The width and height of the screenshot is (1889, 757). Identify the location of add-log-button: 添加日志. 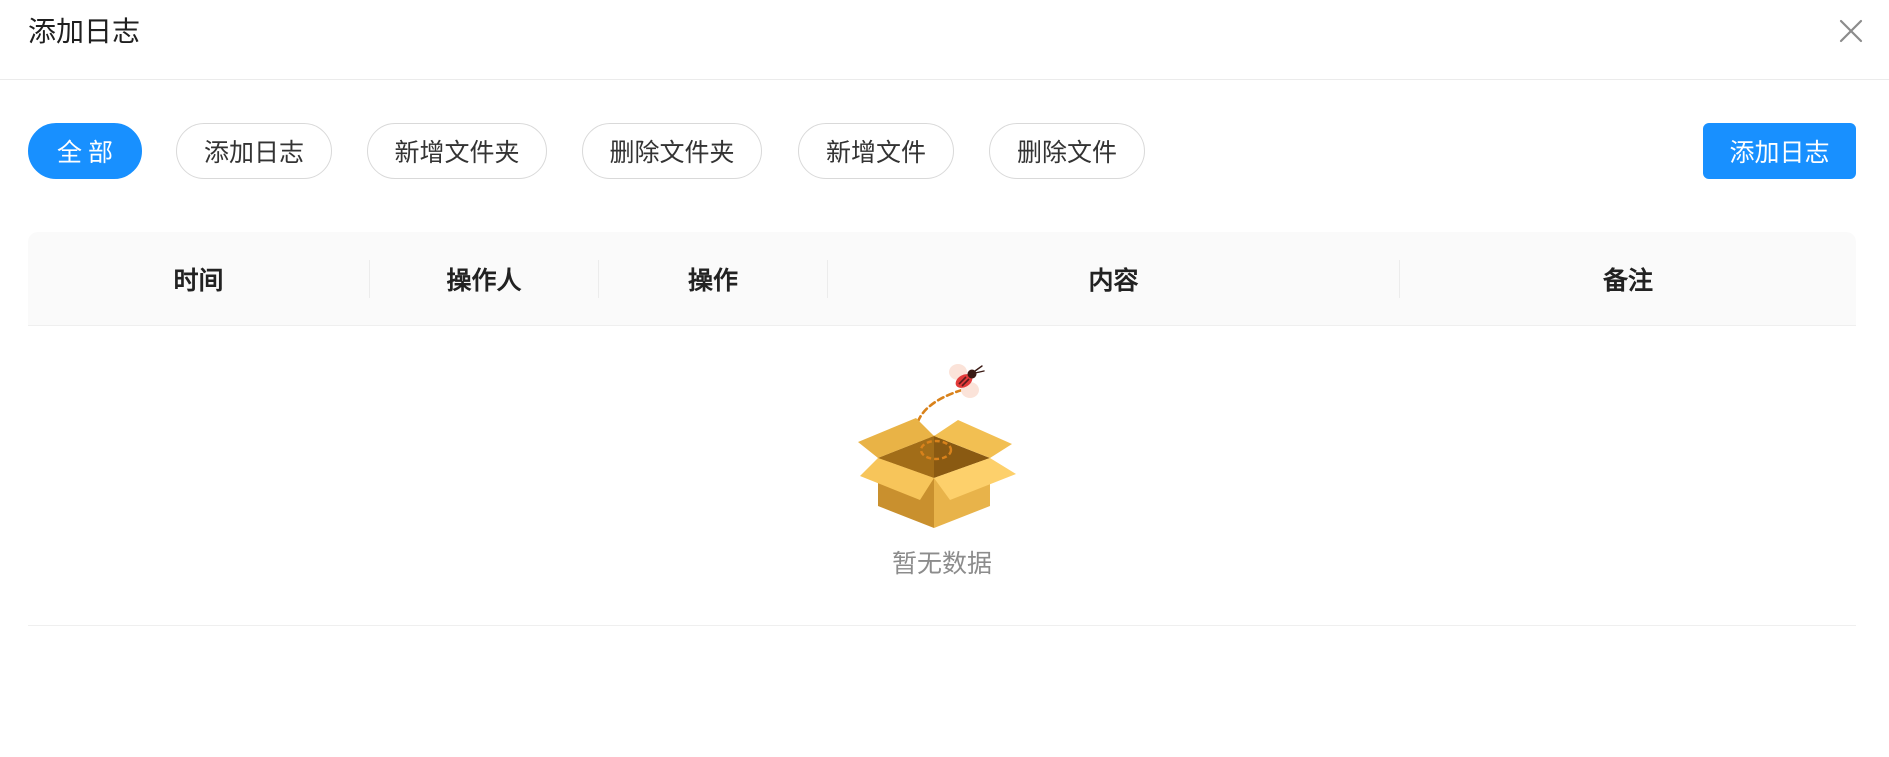
(1779, 151).